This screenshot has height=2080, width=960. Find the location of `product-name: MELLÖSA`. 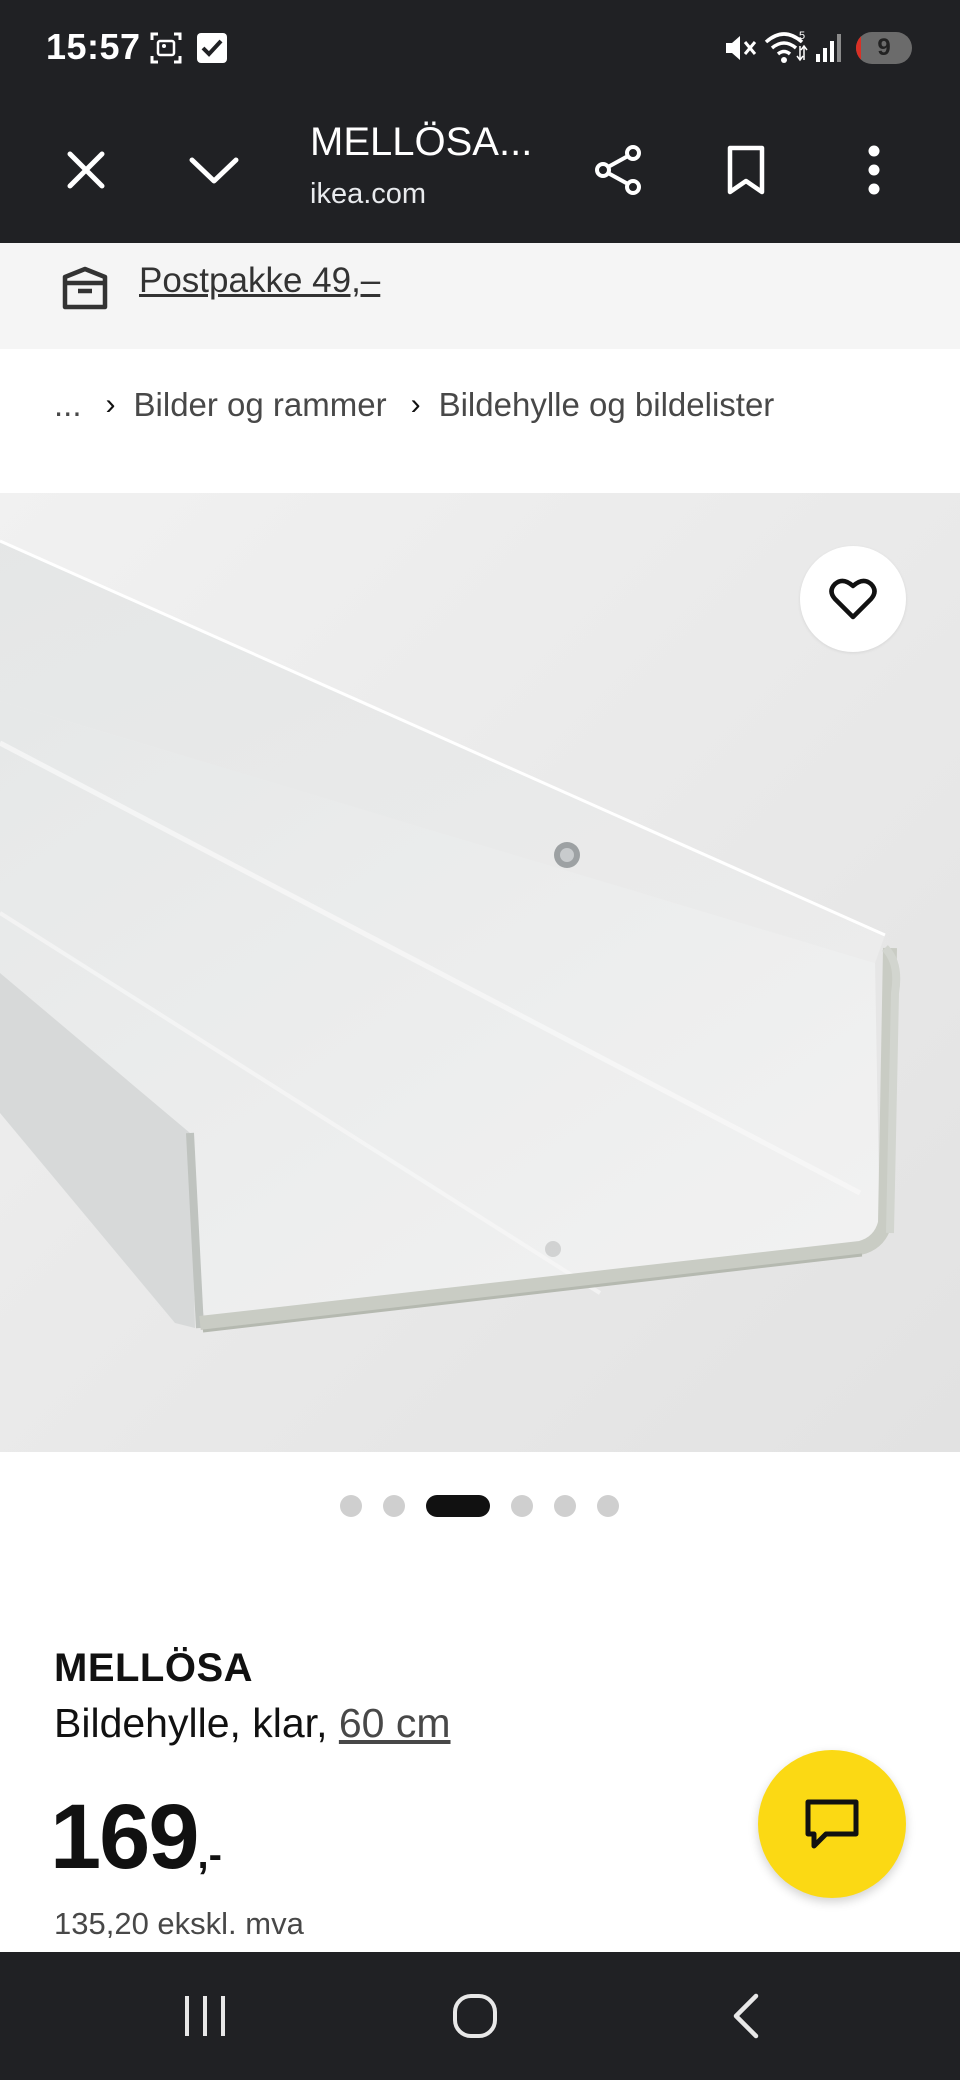

product-name: MELLÖSA is located at coordinates (154, 1668).